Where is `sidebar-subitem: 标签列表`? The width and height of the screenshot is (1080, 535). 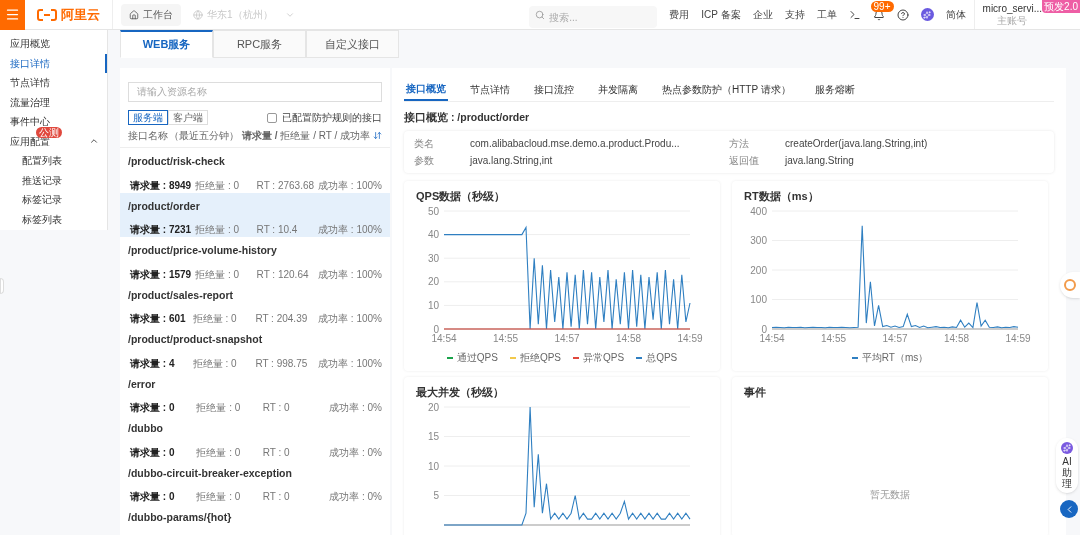
sidebar-subitem: 标签列表 is located at coordinates (53, 219).